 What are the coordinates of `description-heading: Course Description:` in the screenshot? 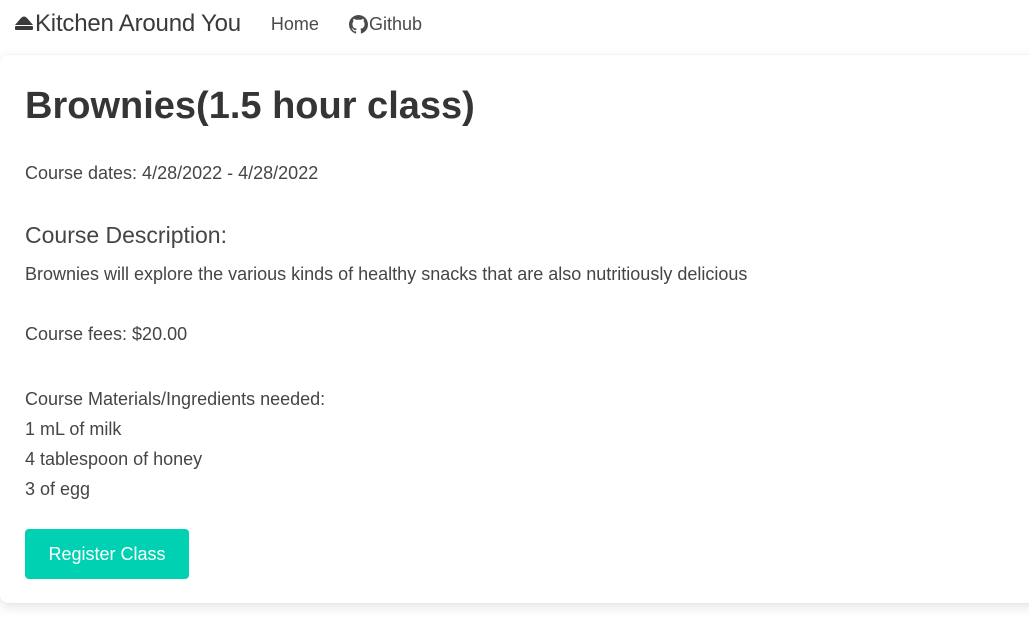 It's located at (126, 235).